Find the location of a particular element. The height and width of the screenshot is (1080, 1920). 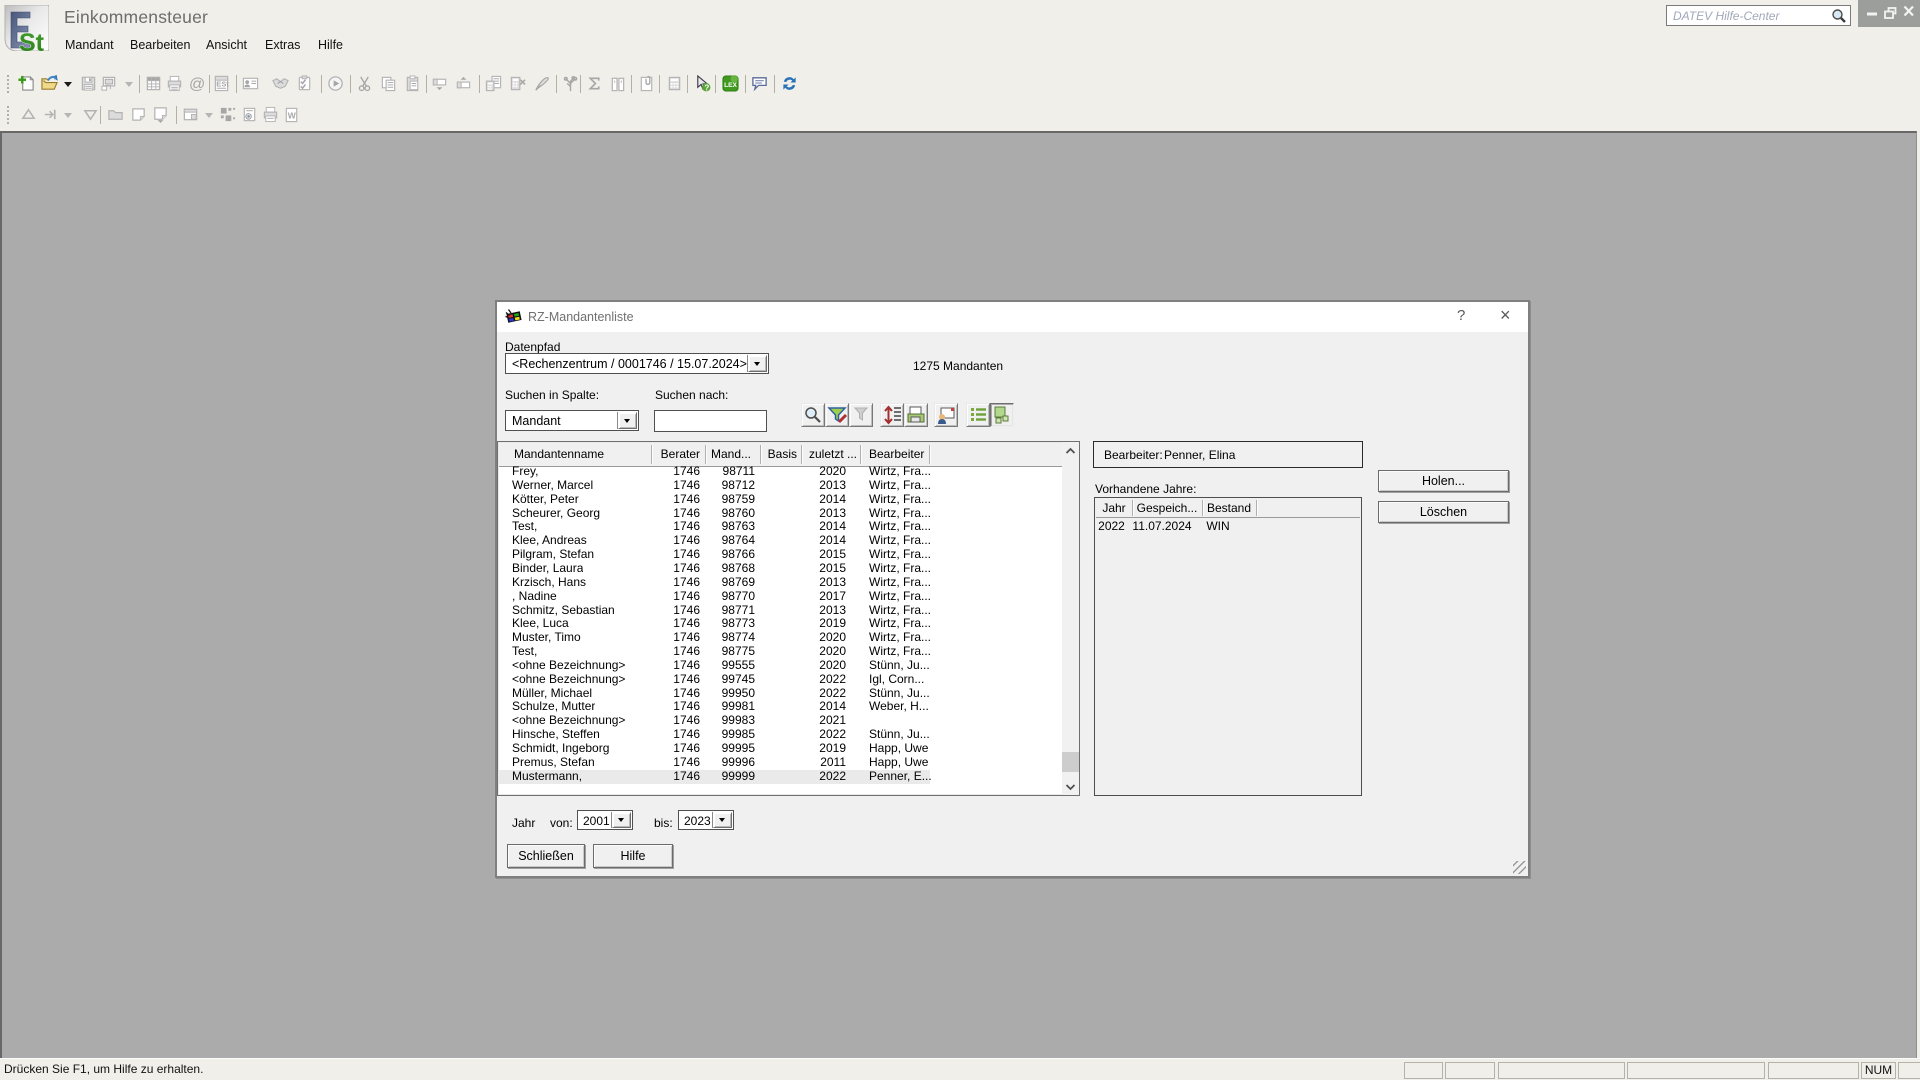

svg-text: St is located at coordinates (32, 40).